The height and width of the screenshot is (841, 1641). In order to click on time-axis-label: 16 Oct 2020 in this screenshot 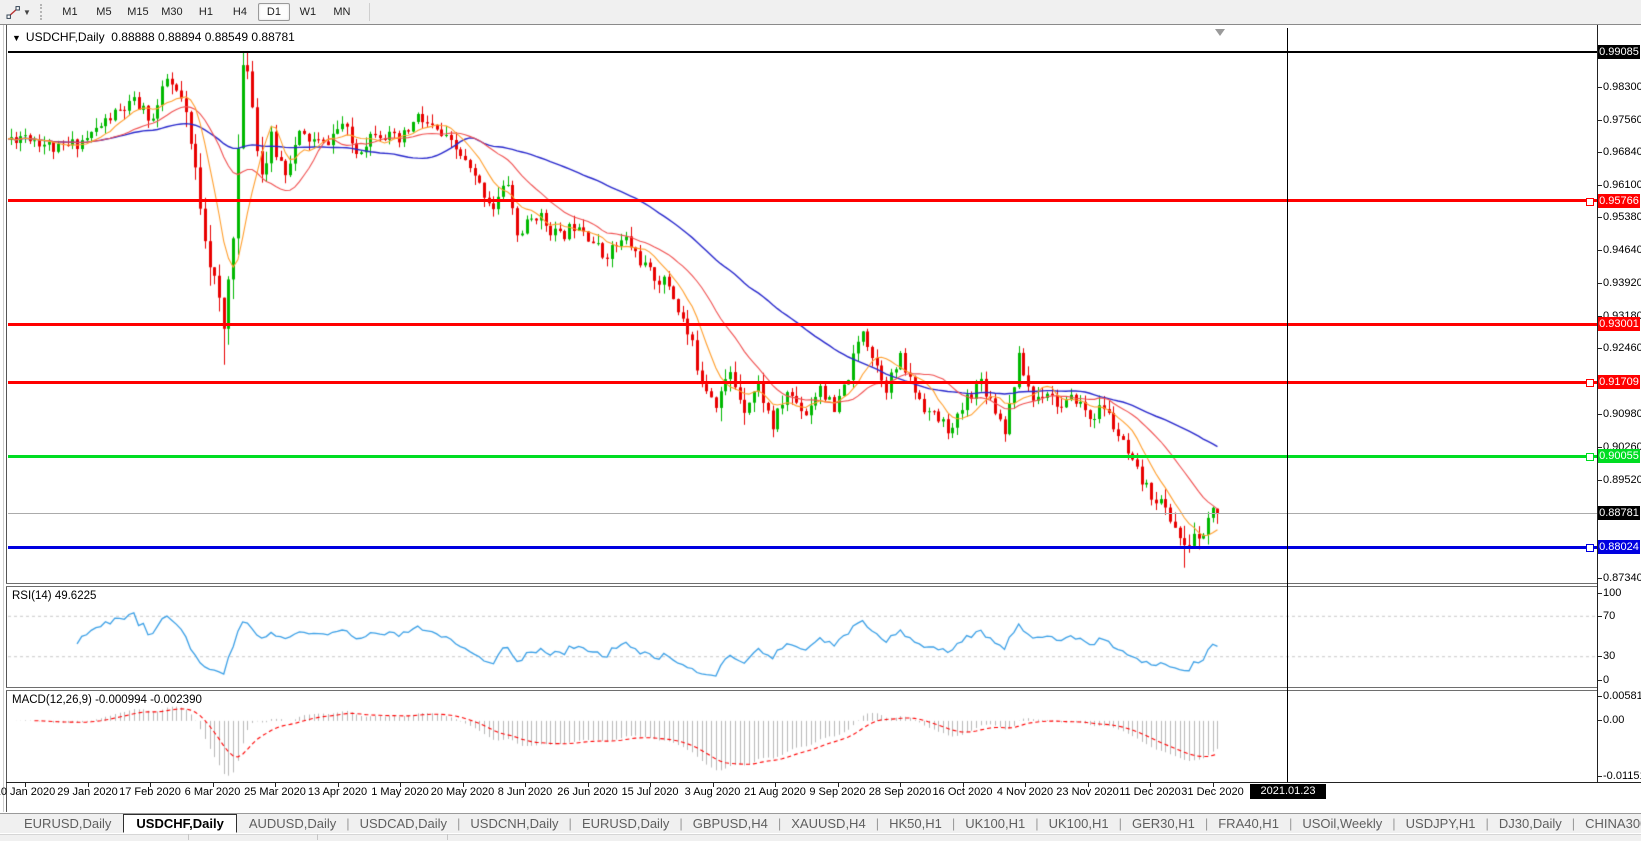, I will do `click(962, 792)`.